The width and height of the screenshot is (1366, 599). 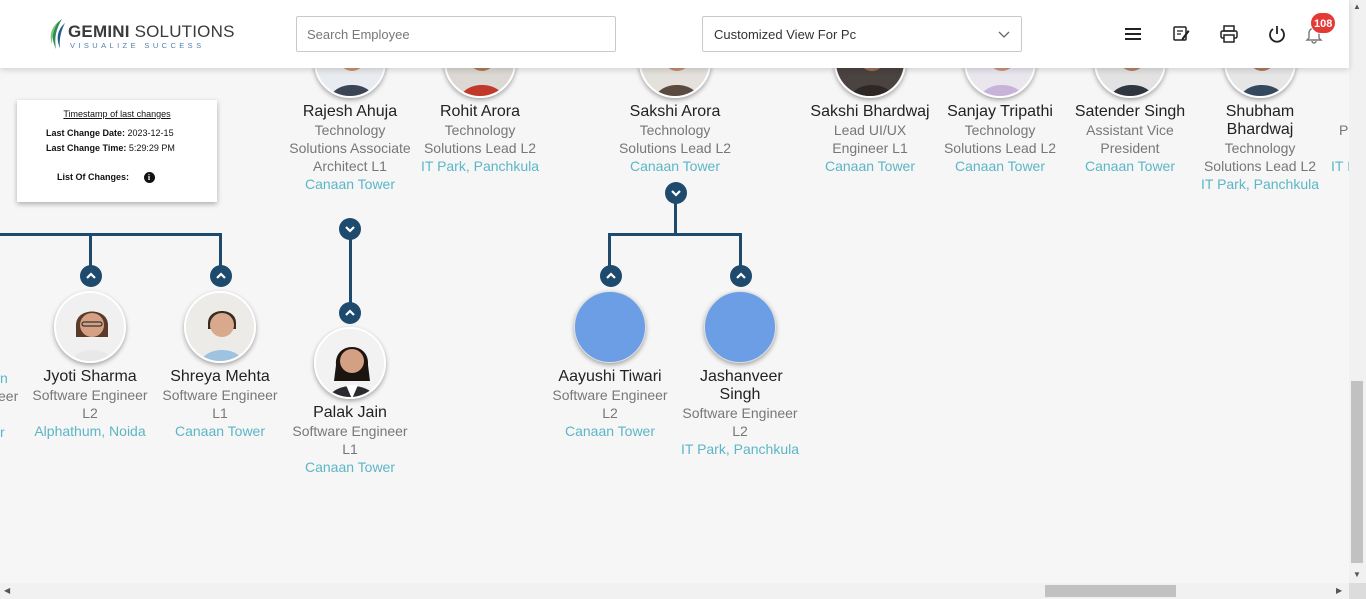 What do you see at coordinates (1130, 111) in the screenshot?
I see `employee-name: Satender Singh` at bounding box center [1130, 111].